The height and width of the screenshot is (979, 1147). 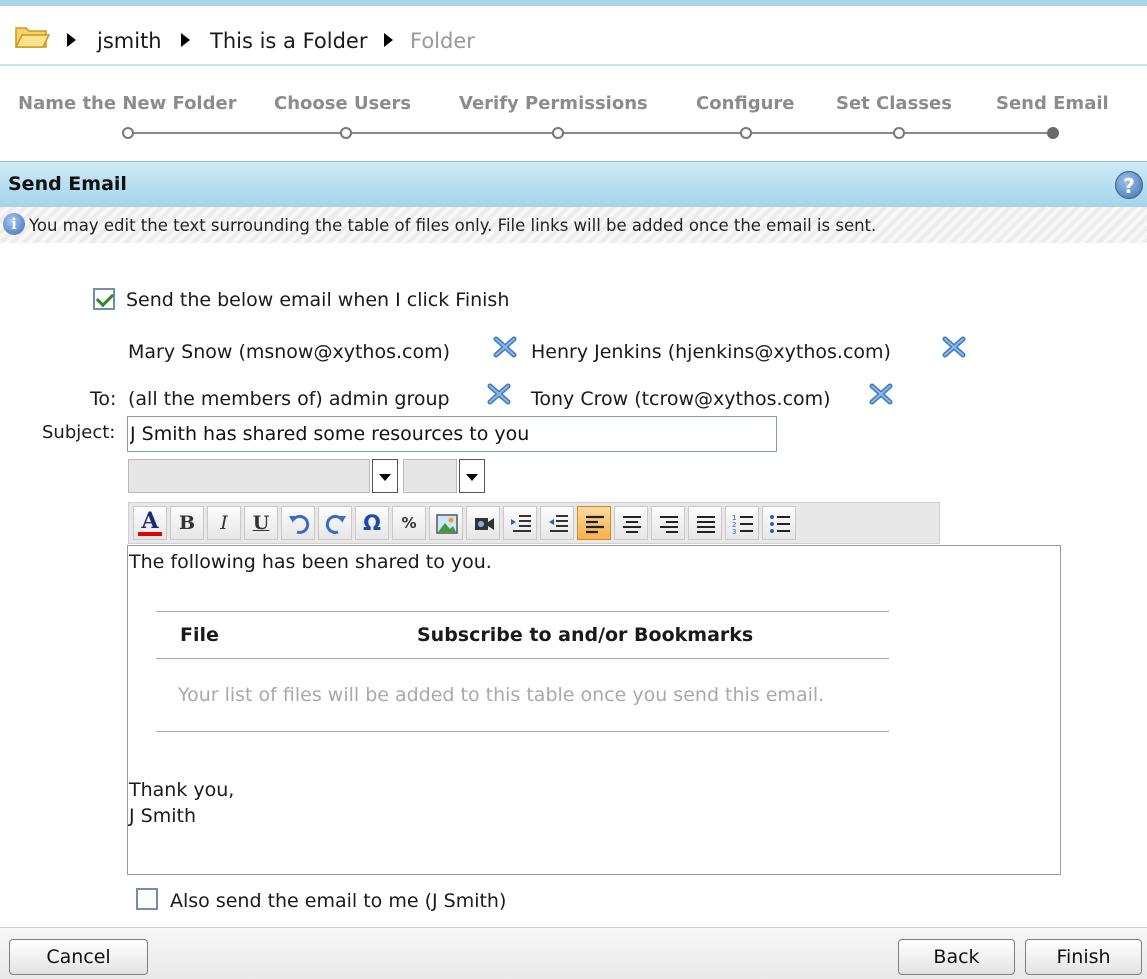 What do you see at coordinates (103, 399) in the screenshot?
I see `to-label: To:` at bounding box center [103, 399].